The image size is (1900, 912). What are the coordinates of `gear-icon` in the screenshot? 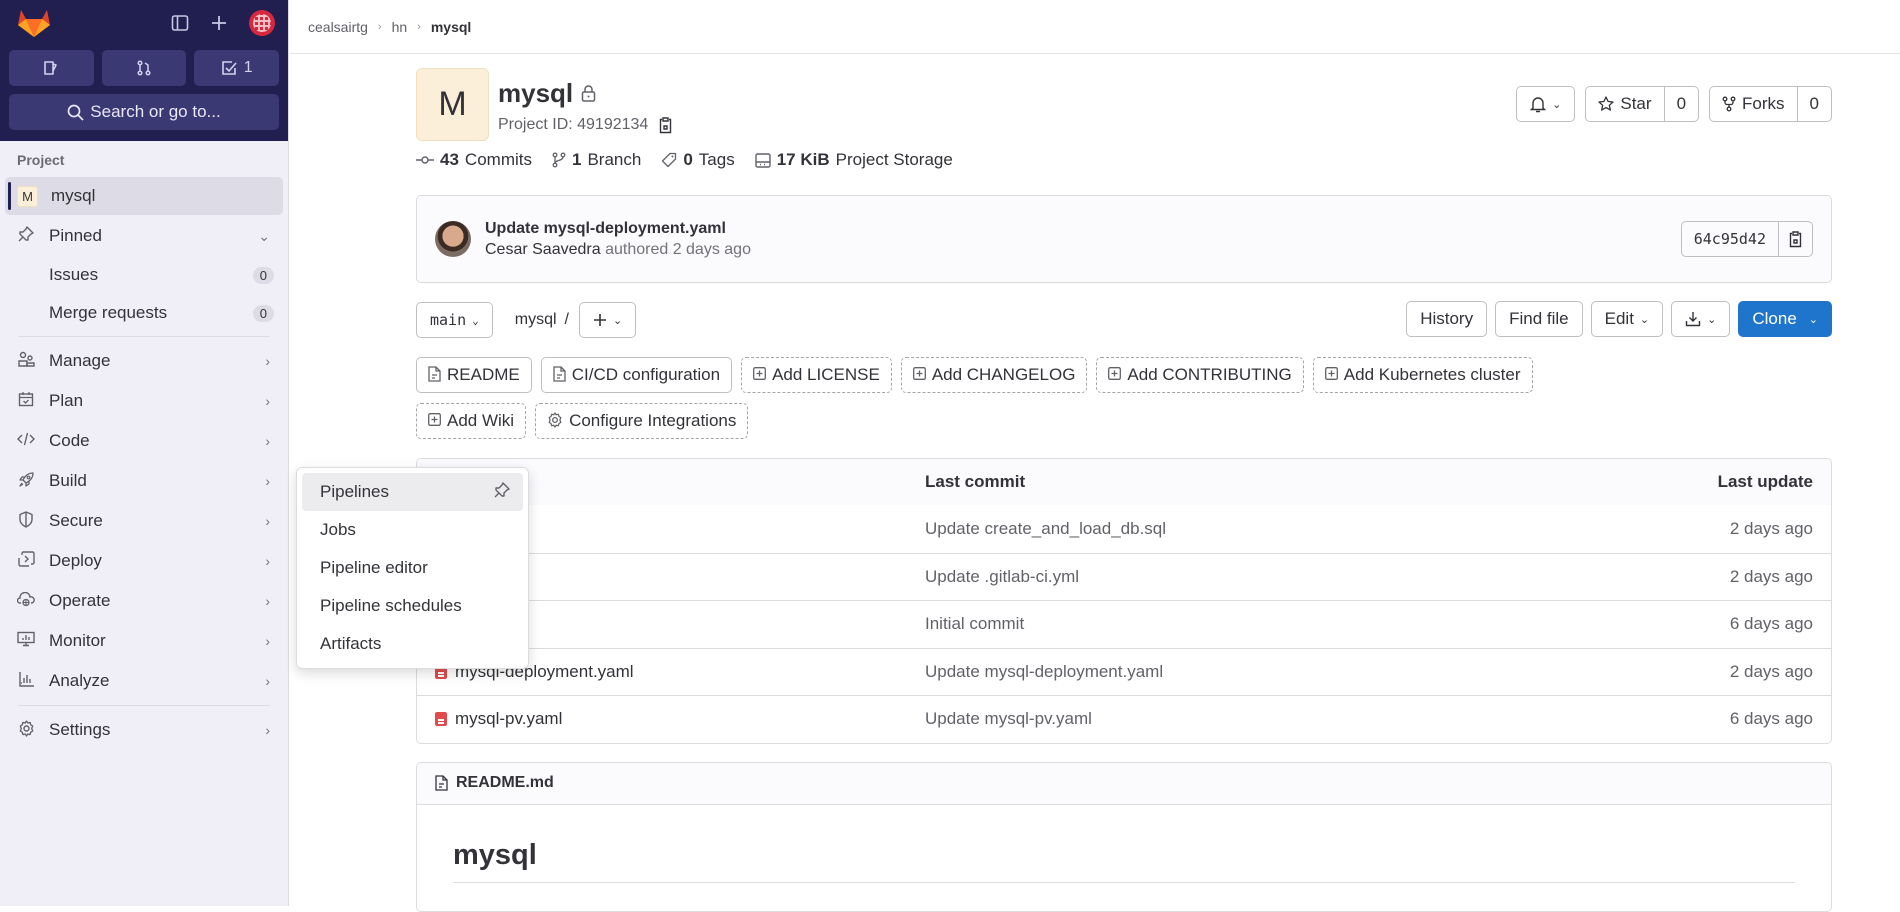 It's located at (555, 421).